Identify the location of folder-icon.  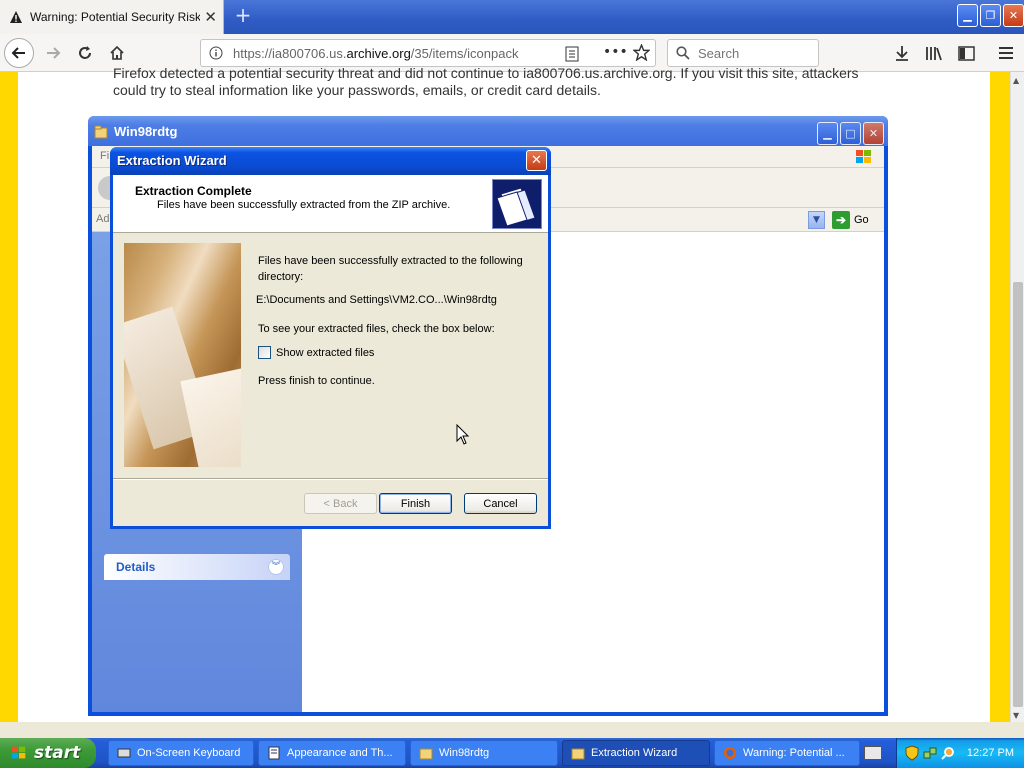
(101, 133).